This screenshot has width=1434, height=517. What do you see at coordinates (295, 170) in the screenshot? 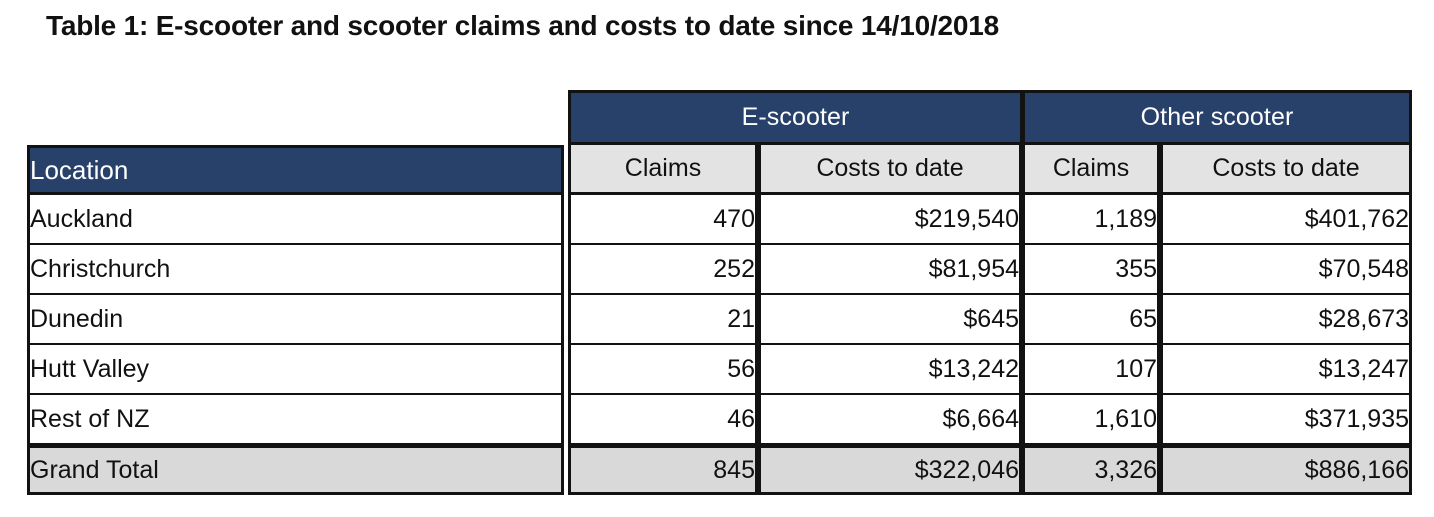
I see `column-header-location: Location` at bounding box center [295, 170].